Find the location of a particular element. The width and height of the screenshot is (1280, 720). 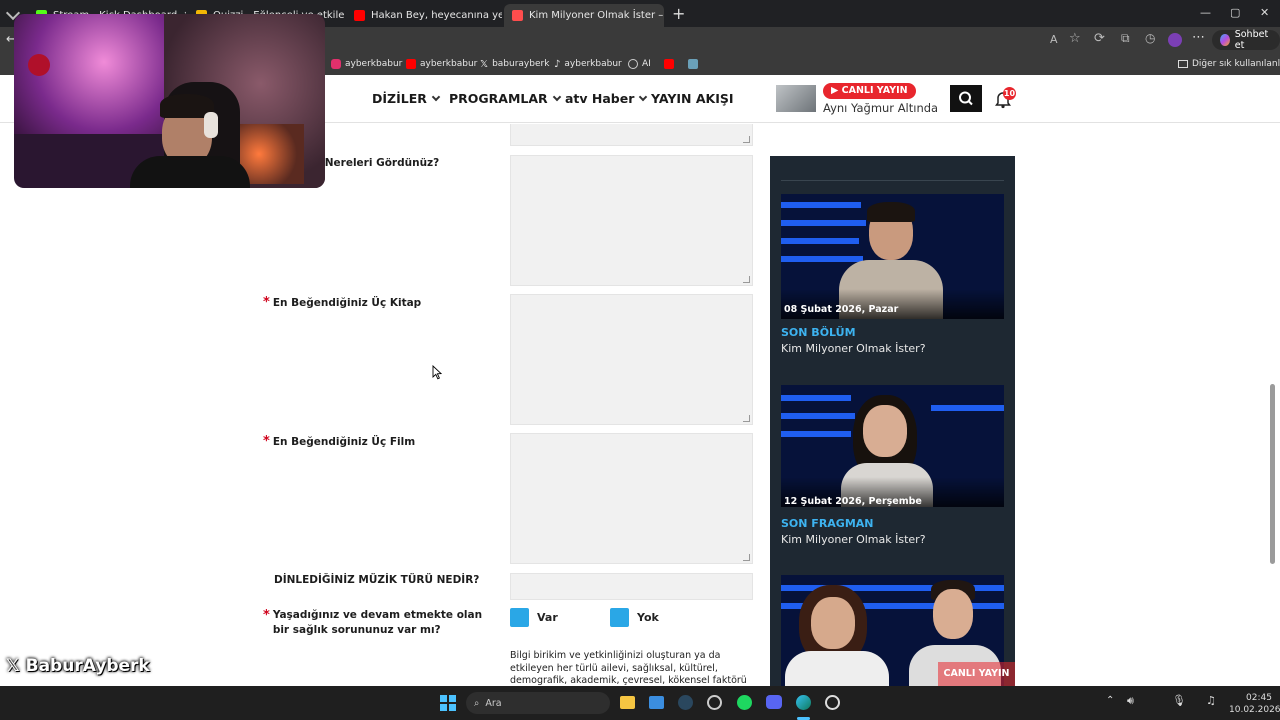

speaker-icon: ♫ is located at coordinates (1211, 700).